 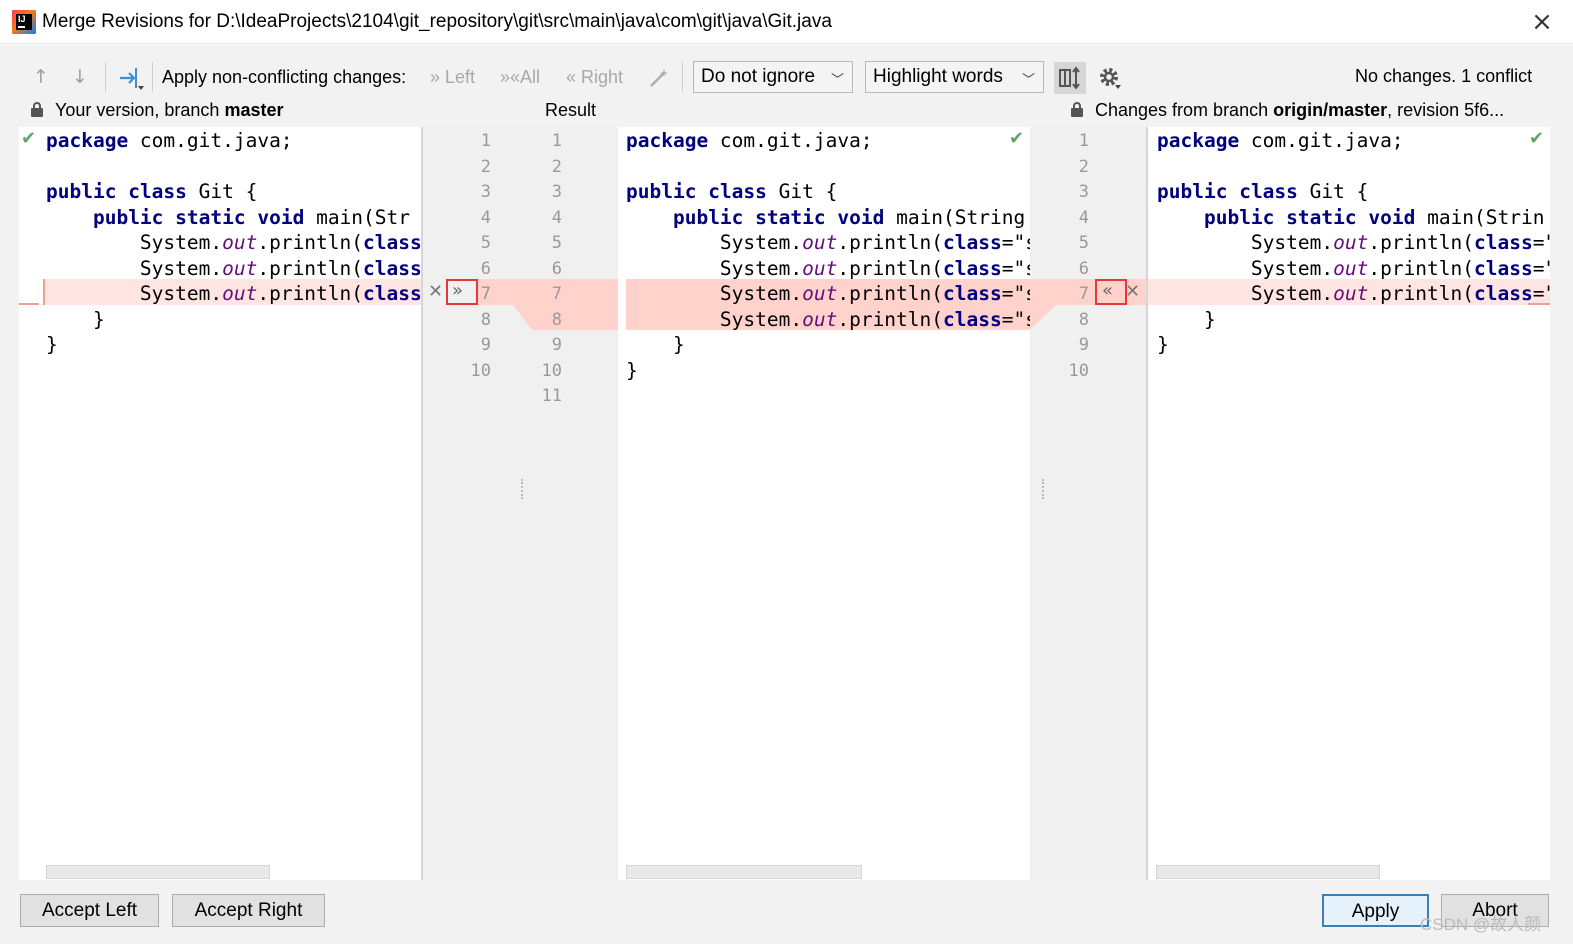 What do you see at coordinates (131, 78) in the screenshot?
I see `apply-non-conflicting-icon` at bounding box center [131, 78].